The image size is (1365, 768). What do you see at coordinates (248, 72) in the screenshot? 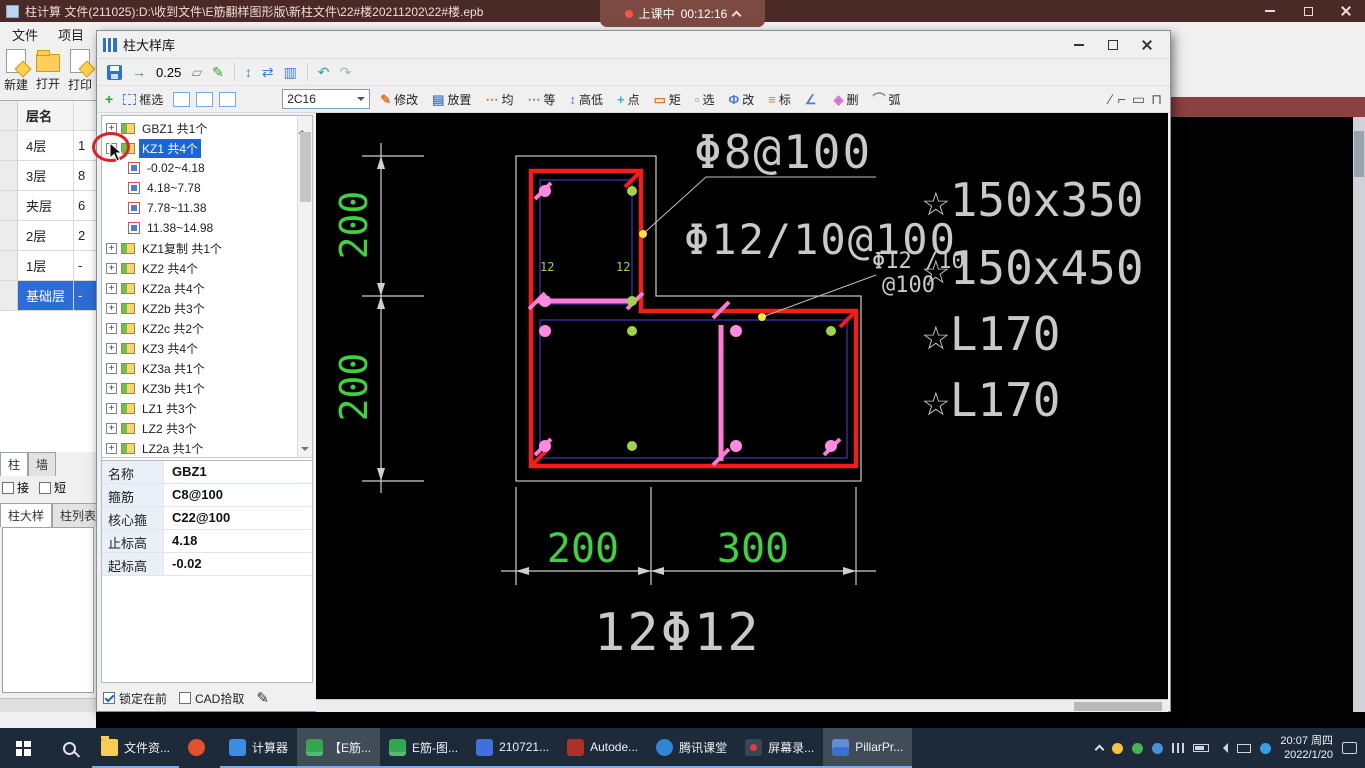
I see `sort-icon: ↕` at bounding box center [248, 72].